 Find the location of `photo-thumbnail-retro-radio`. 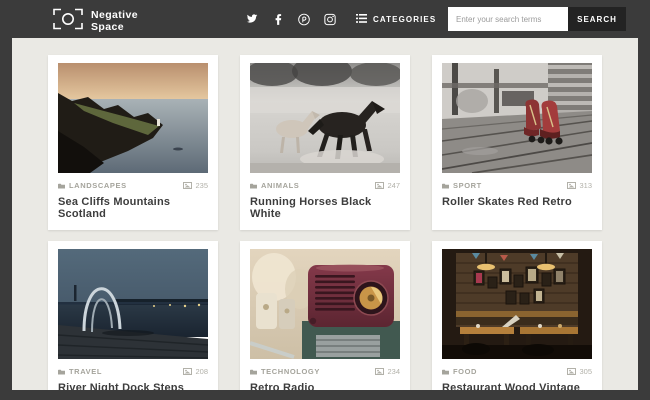

photo-thumbnail-retro-radio is located at coordinates (325, 304).